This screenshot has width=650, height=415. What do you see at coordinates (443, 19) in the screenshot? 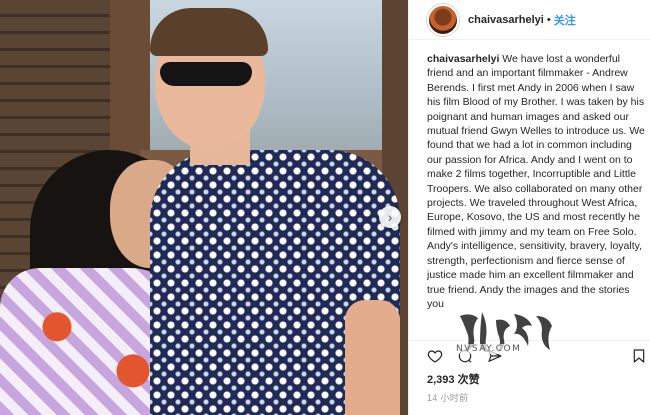
I see `avatar` at bounding box center [443, 19].